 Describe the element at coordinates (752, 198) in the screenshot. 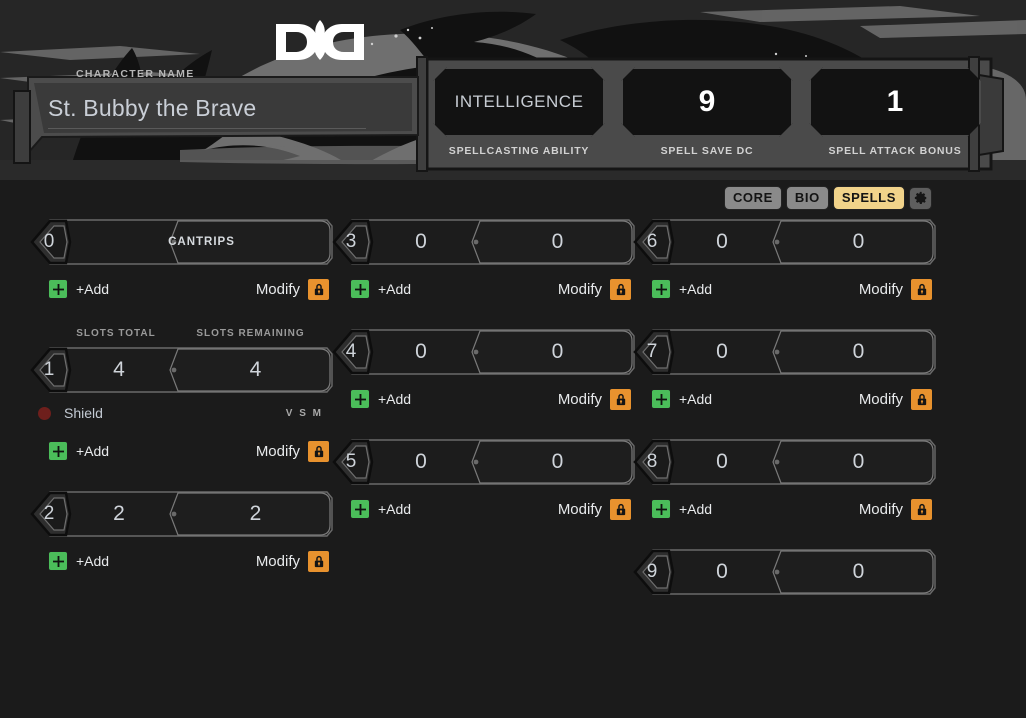

I see `tab-core: CORE` at that location.